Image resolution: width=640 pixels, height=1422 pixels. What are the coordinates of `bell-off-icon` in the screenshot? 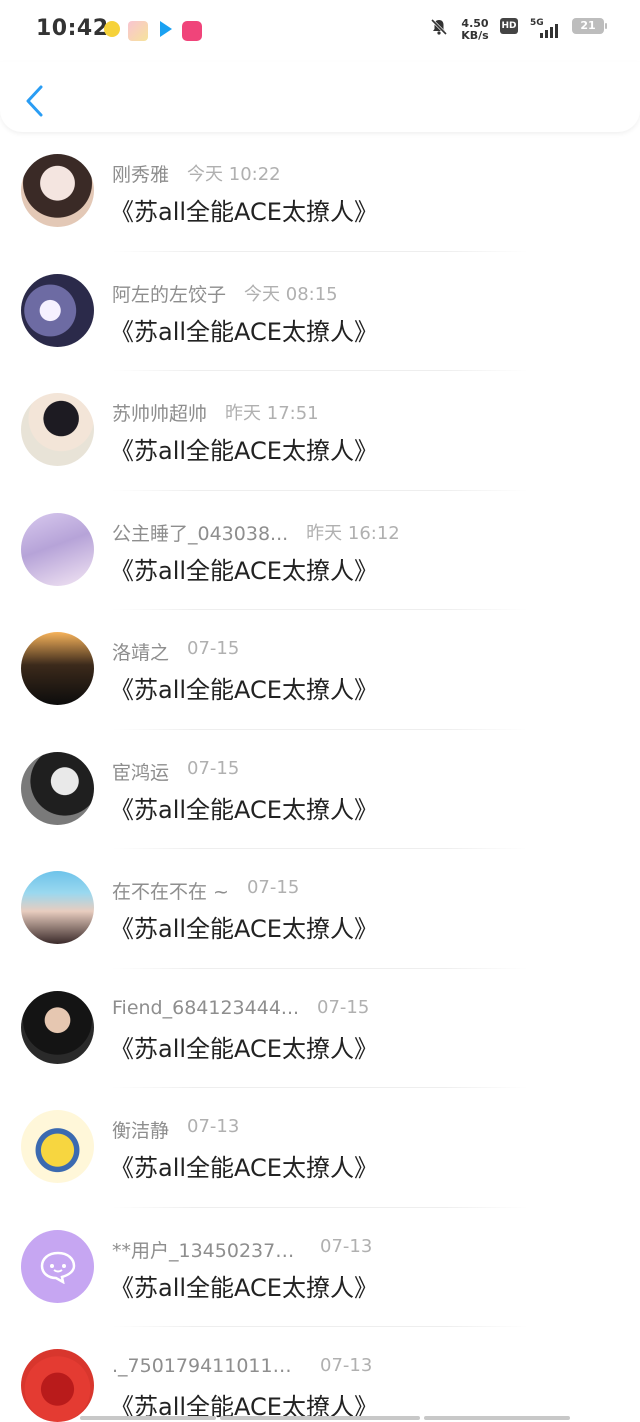 It's located at (439, 27).